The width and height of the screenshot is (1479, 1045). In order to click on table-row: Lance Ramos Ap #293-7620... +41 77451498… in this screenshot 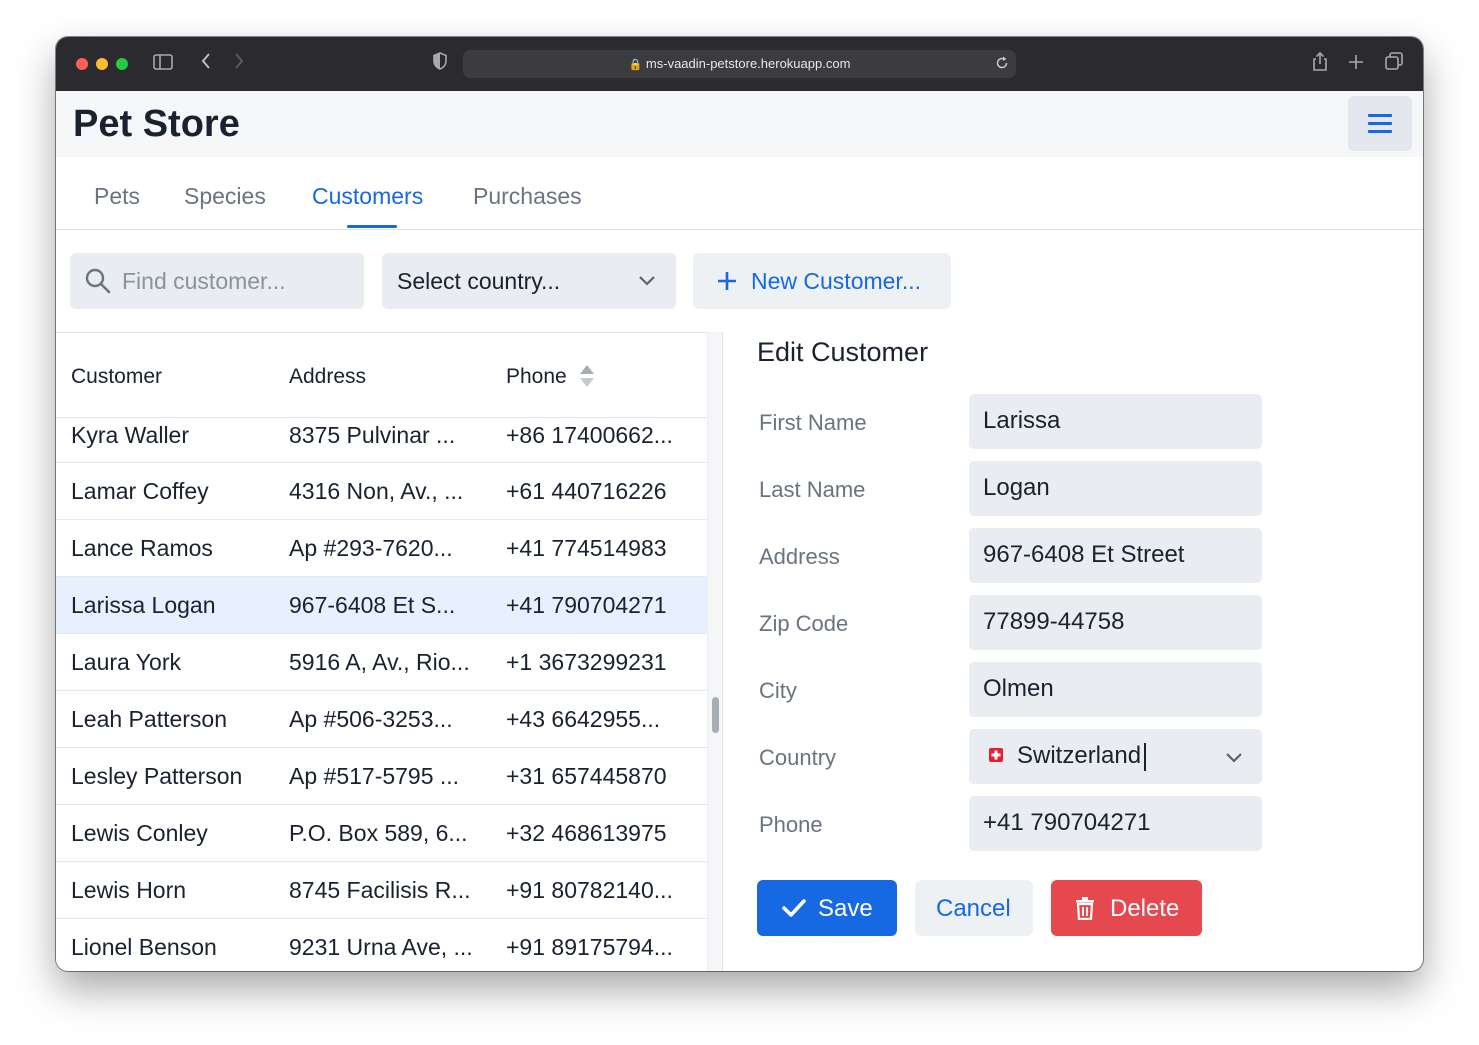, I will do `click(381, 548)`.